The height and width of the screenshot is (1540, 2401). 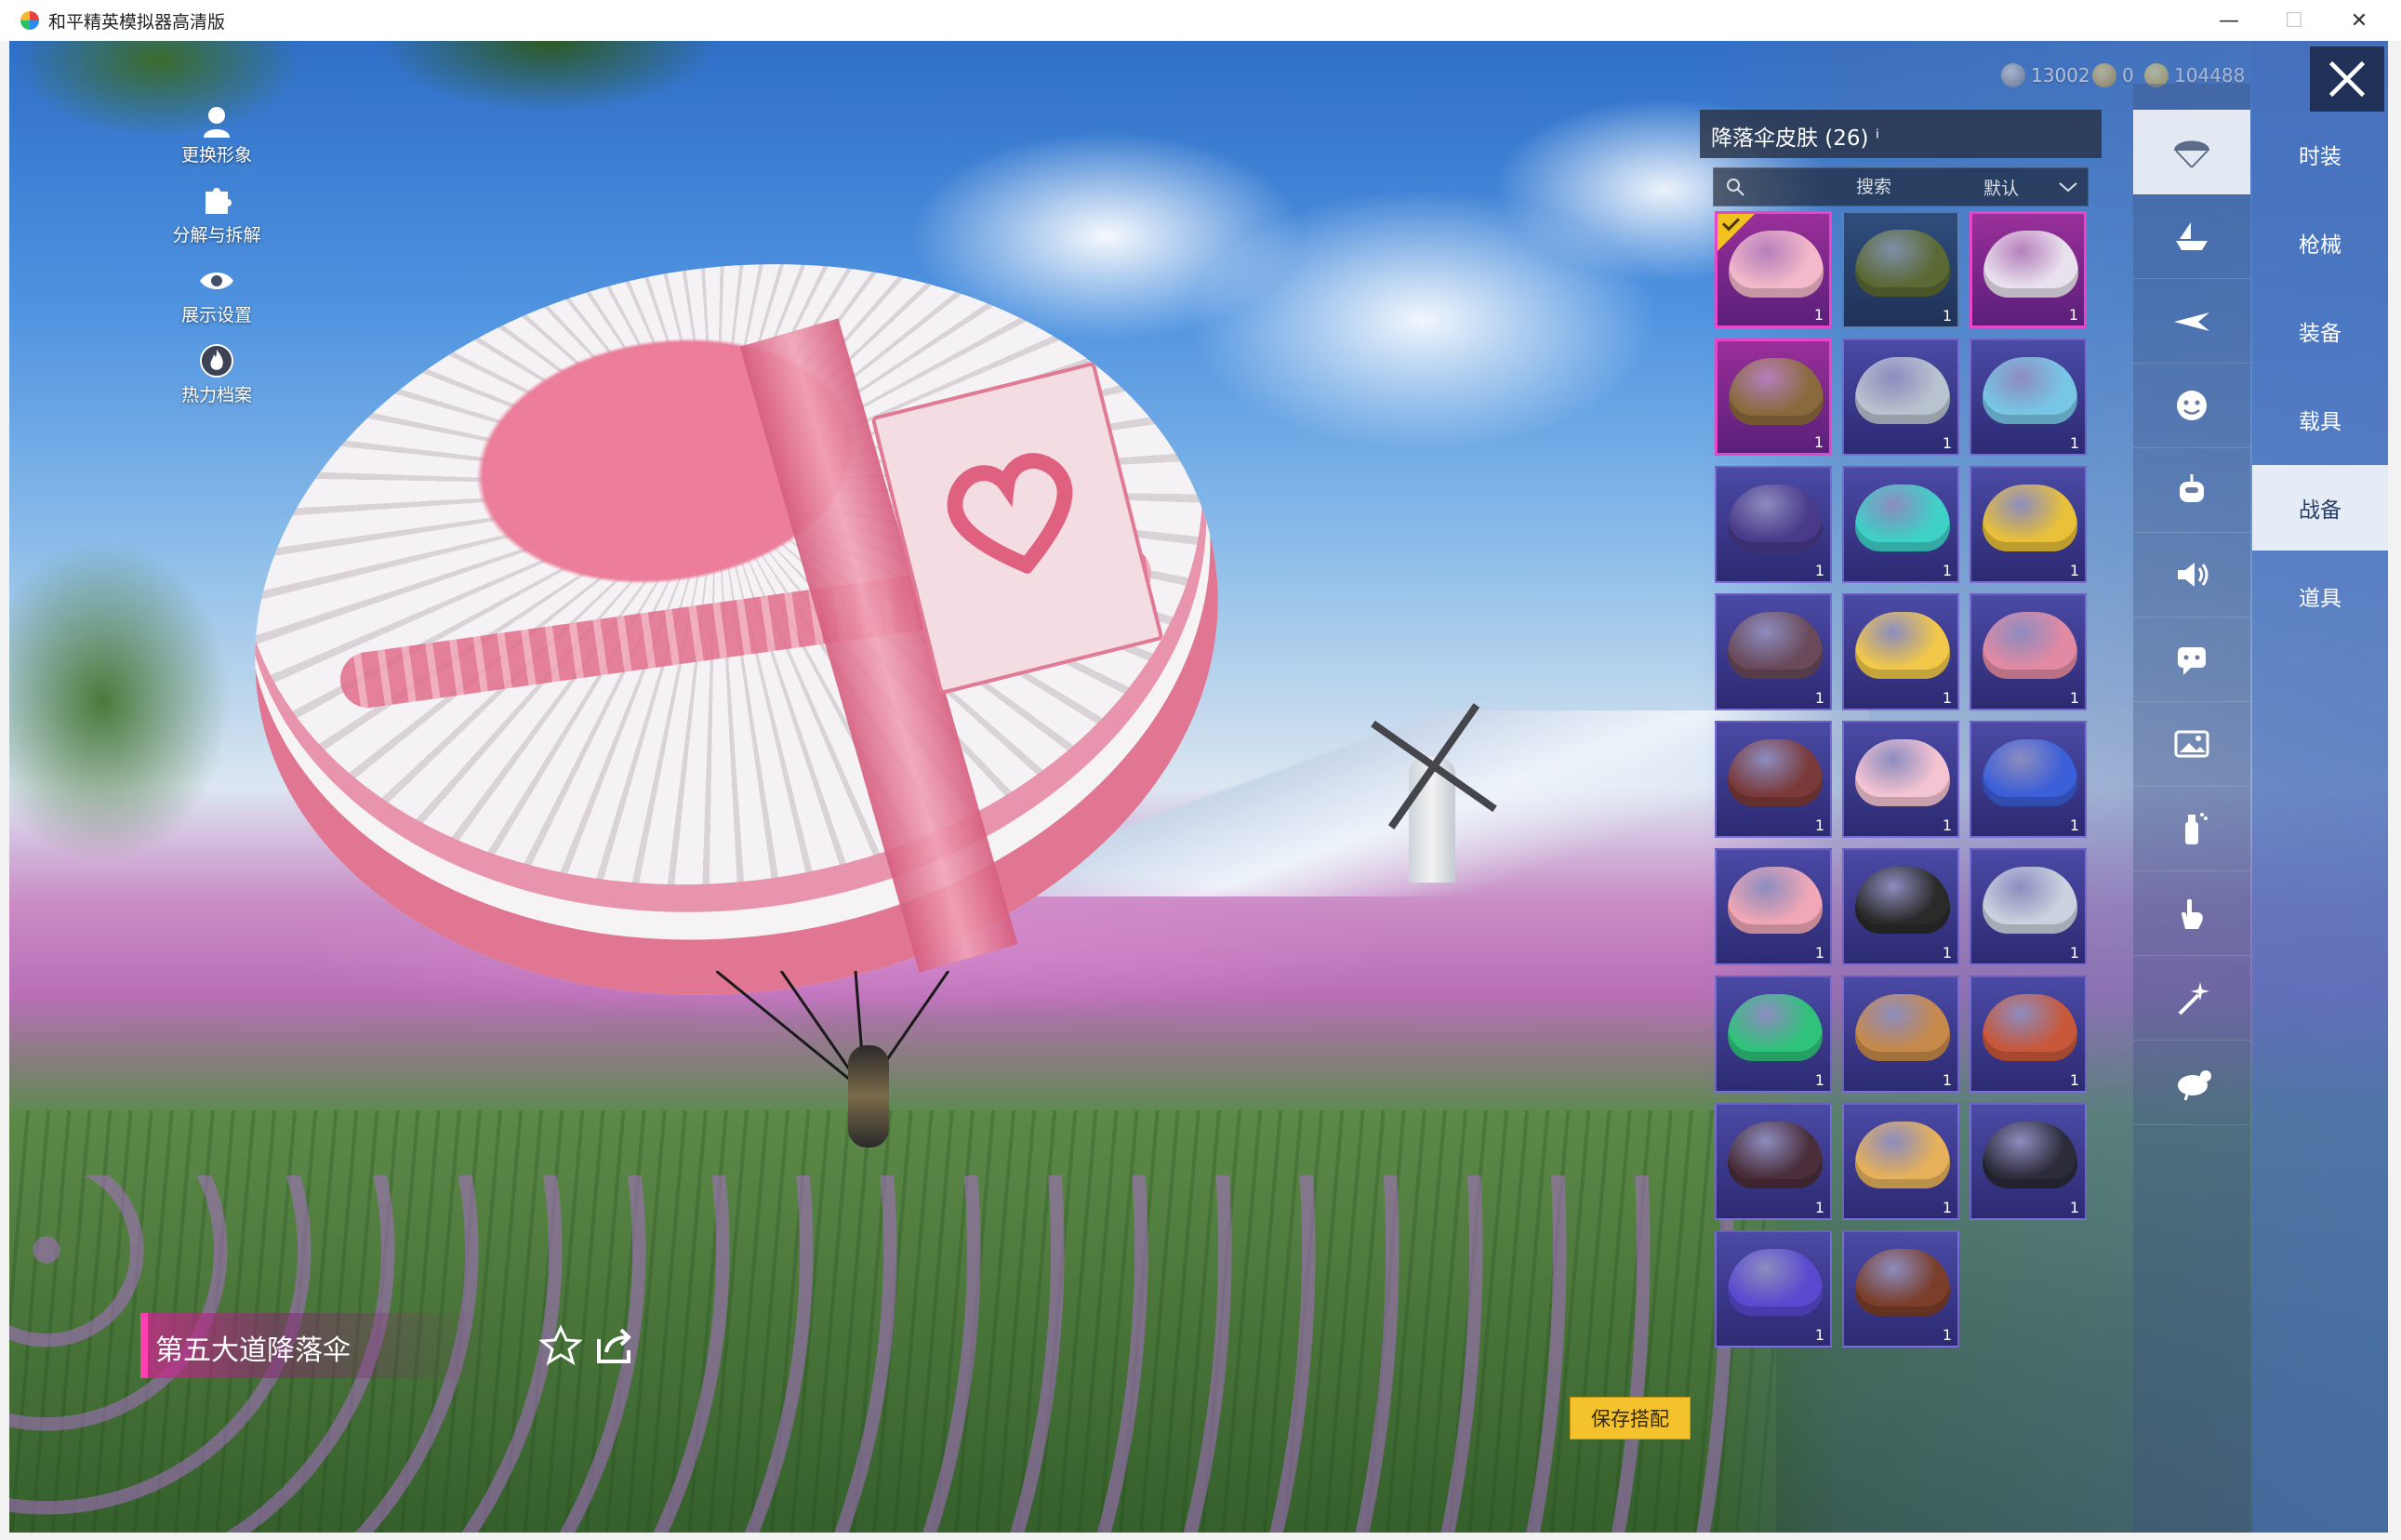 I want to click on close-icon, so click(x=2347, y=79).